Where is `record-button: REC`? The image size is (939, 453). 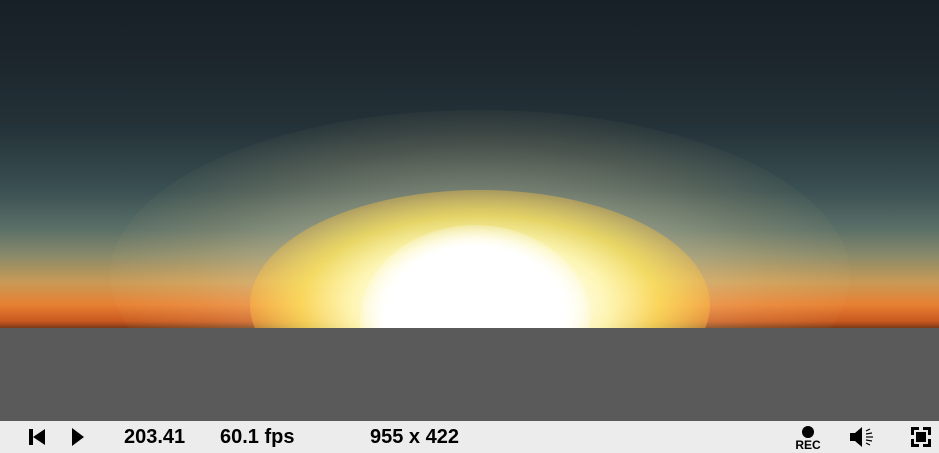
record-button: REC is located at coordinates (808, 437).